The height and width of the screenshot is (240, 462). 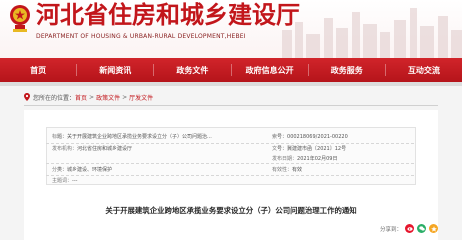 What do you see at coordinates (231, 70) in the screenshot?
I see `main-nav: 首页 新闻资讯 政务文件 政府信息公开 政务服务 互动交流` at bounding box center [231, 70].